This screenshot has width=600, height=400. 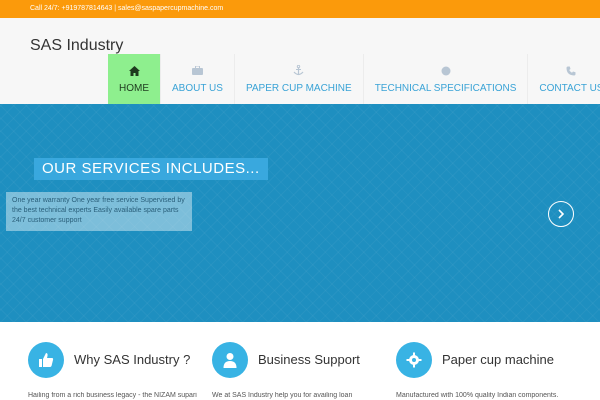 What do you see at coordinates (134, 79) in the screenshot?
I see `nav-item-home: HOME` at bounding box center [134, 79].